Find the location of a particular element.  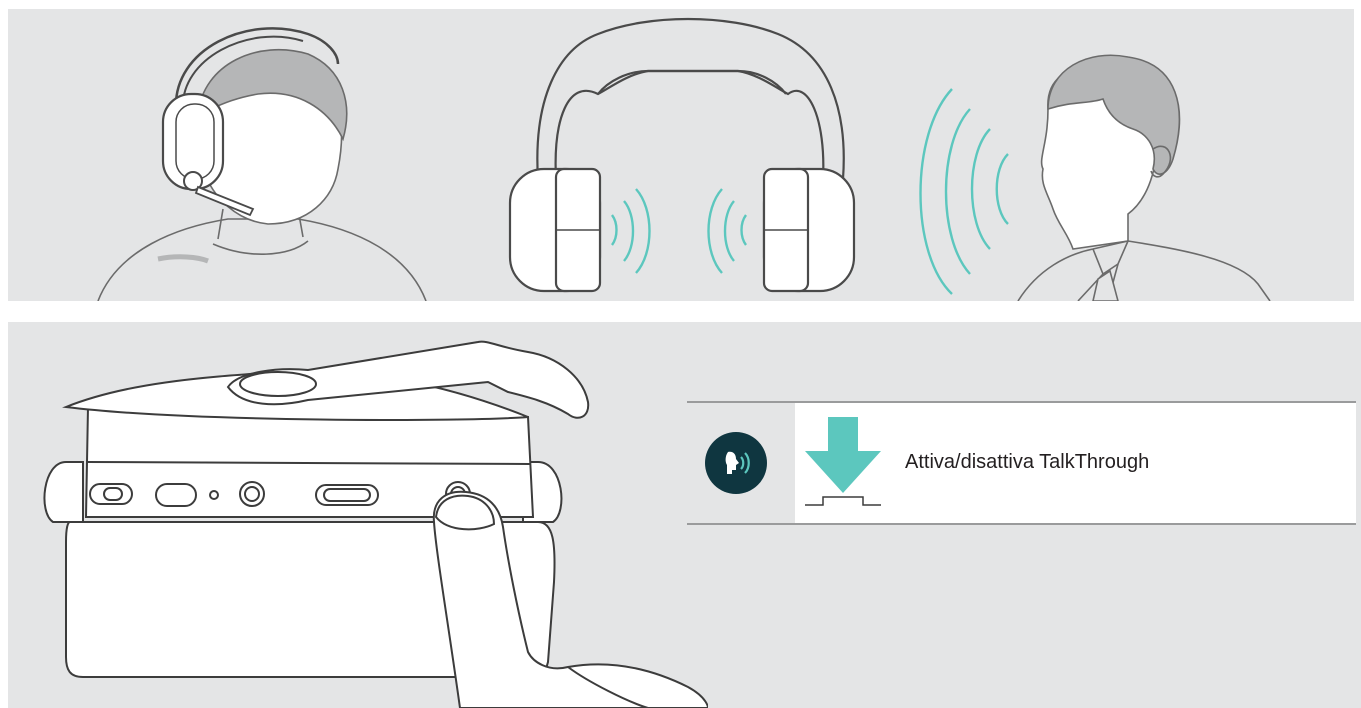

user-wearing-headset-illustration is located at coordinates (262, 164).